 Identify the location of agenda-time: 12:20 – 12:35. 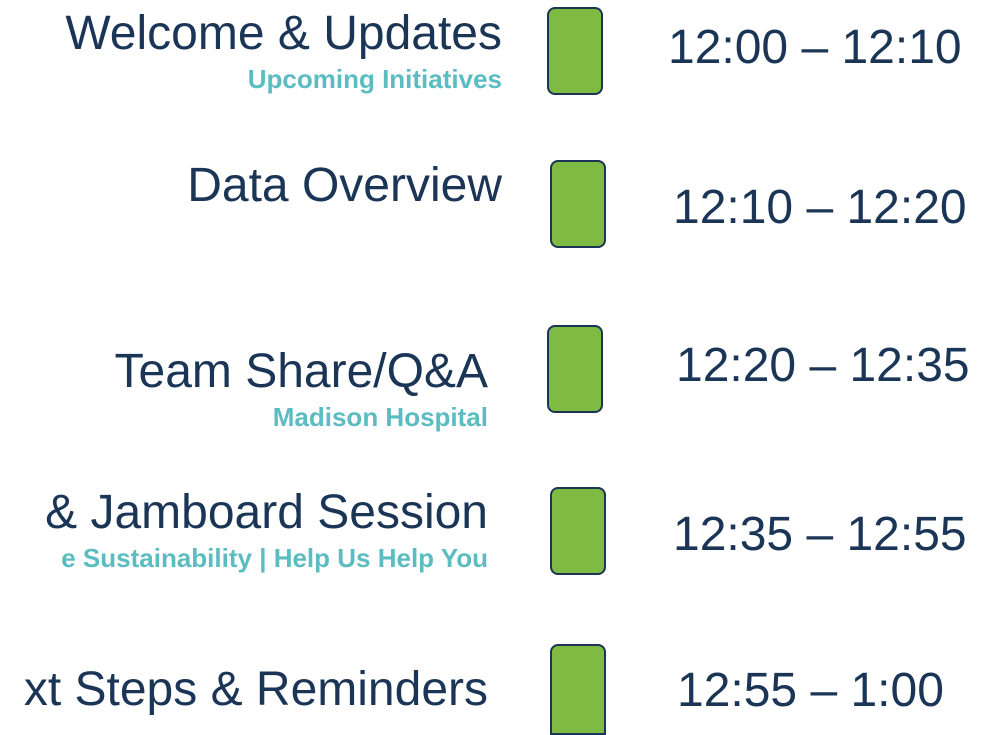
(823, 365).